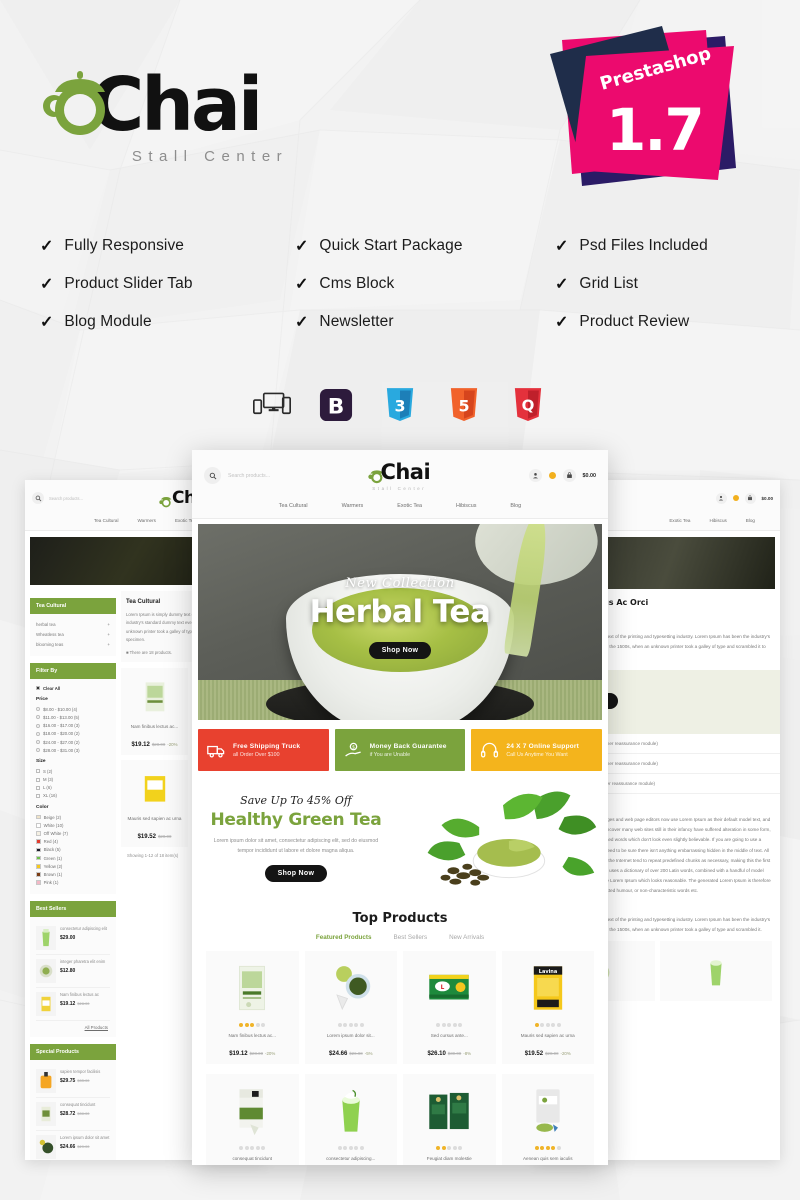 This screenshot has width=800, height=1200. I want to click on service-money-back: $ Money Back Guarantee if You are Unable, so click(400, 750).